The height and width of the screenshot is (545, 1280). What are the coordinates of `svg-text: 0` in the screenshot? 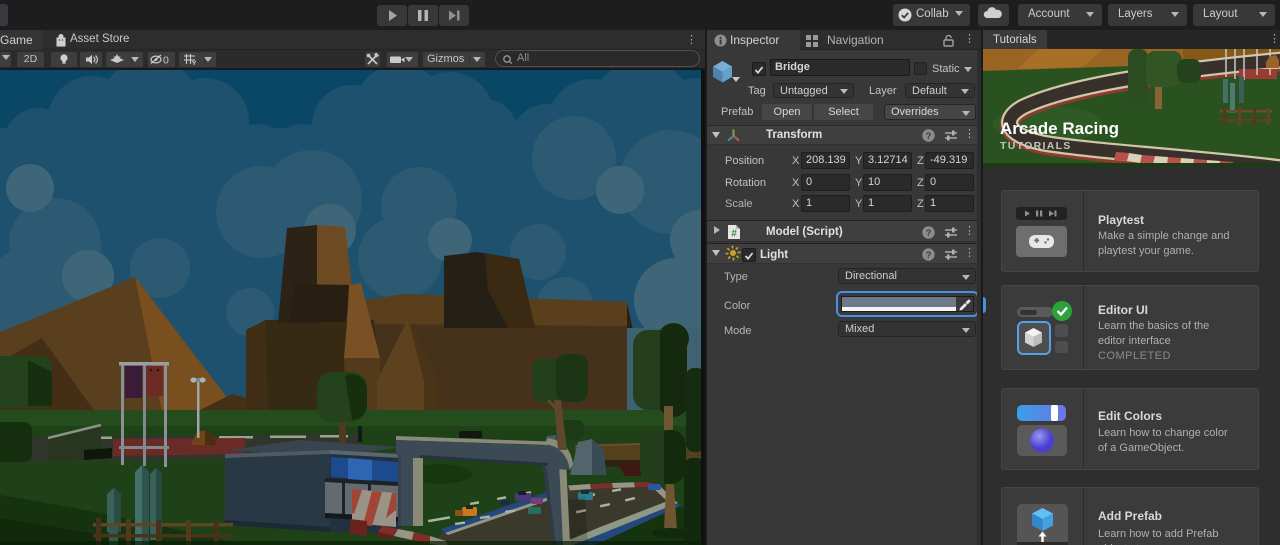 It's located at (166, 61).